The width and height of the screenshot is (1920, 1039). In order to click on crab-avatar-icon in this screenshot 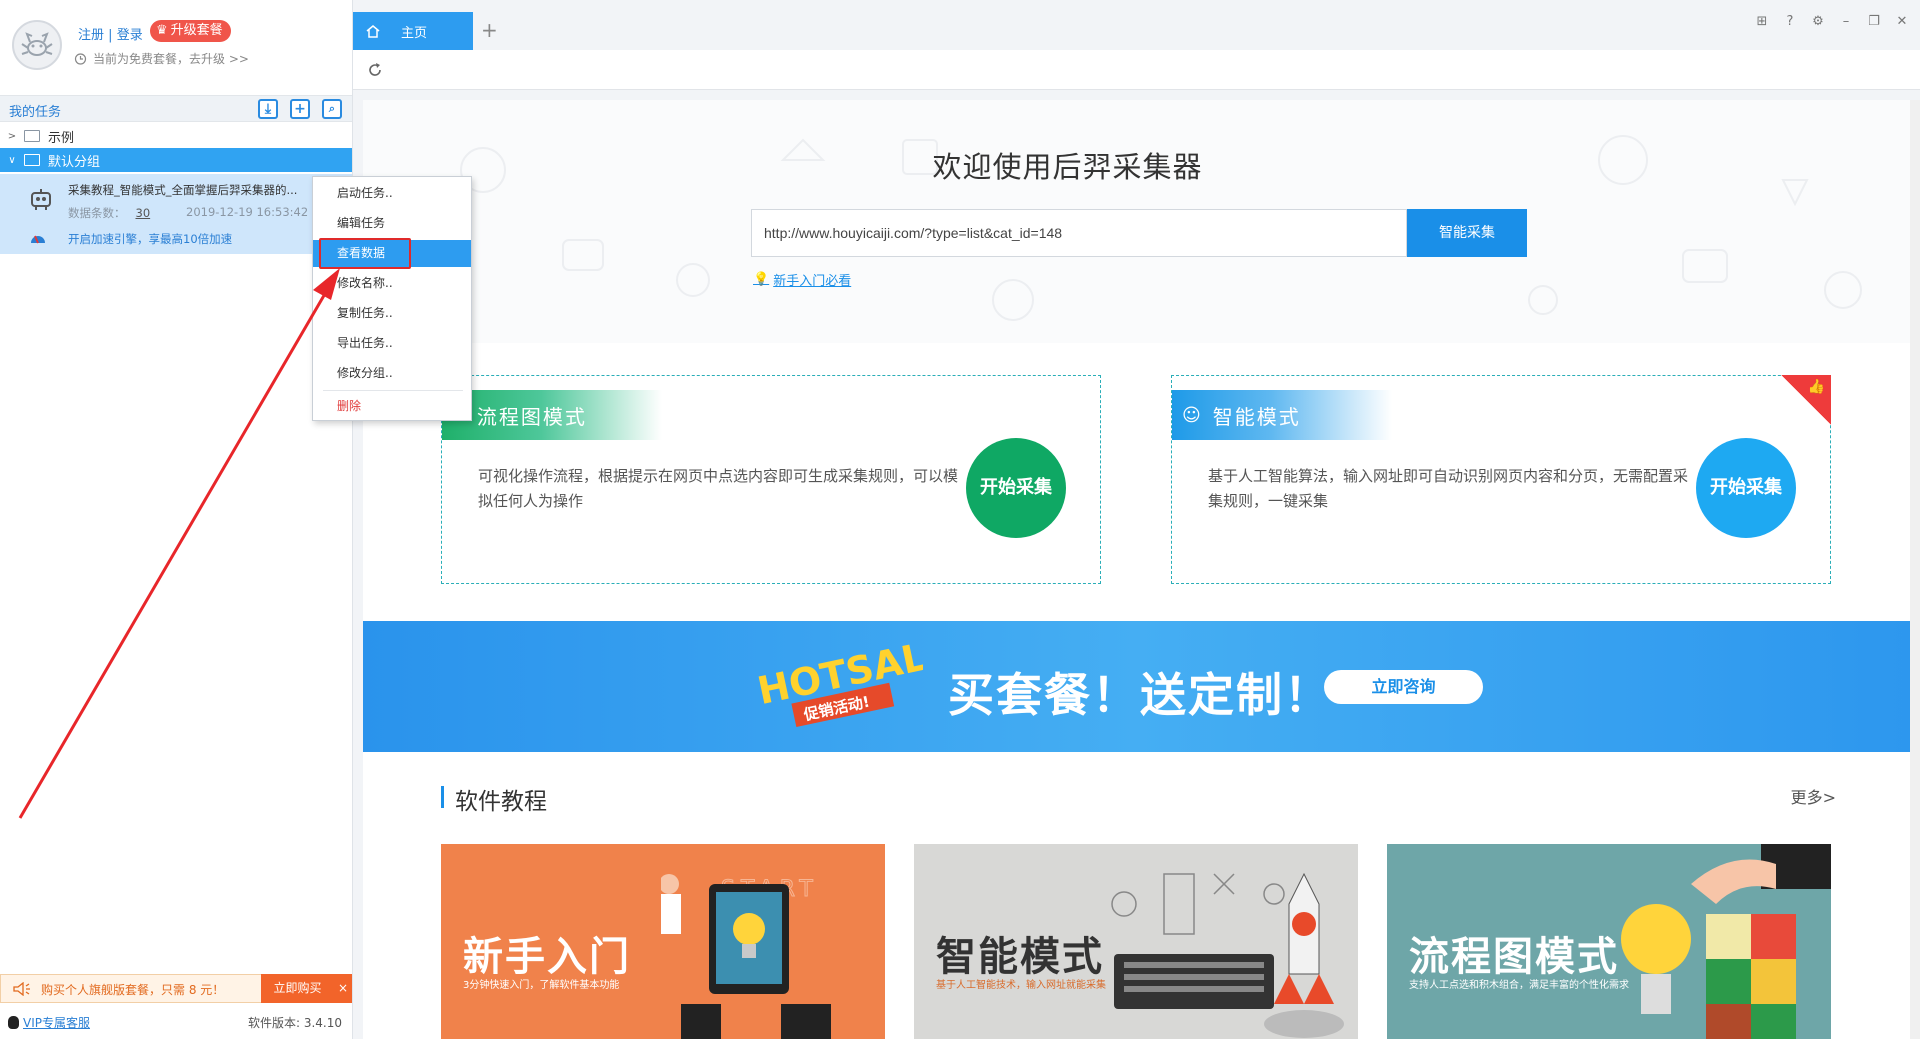, I will do `click(37, 44)`.